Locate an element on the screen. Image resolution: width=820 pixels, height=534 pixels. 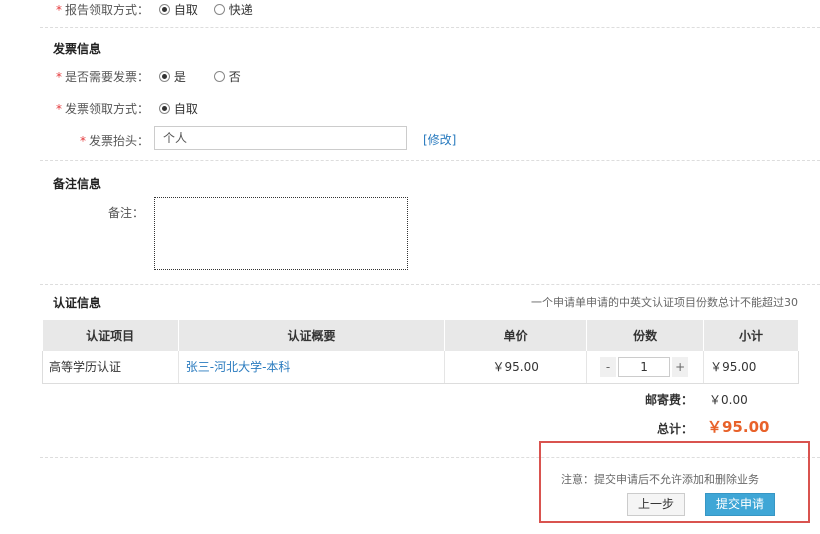
column-header: 小计 is located at coordinates (751, 335).